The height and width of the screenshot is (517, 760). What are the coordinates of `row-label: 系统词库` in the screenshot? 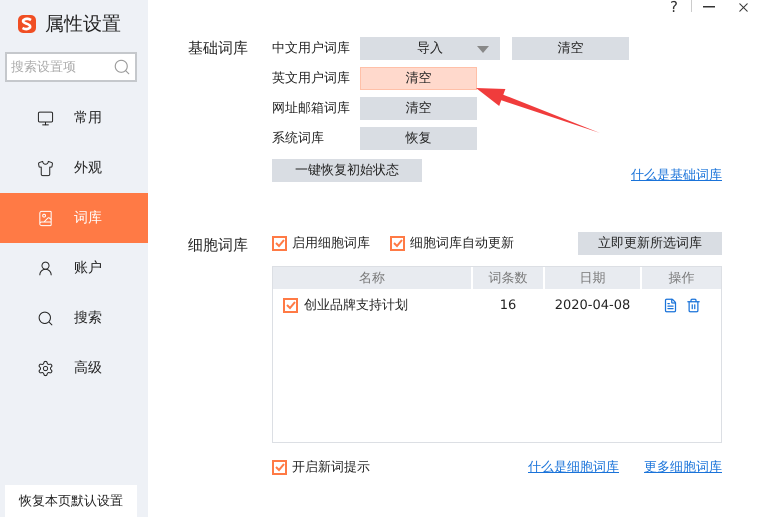 It's located at (298, 138).